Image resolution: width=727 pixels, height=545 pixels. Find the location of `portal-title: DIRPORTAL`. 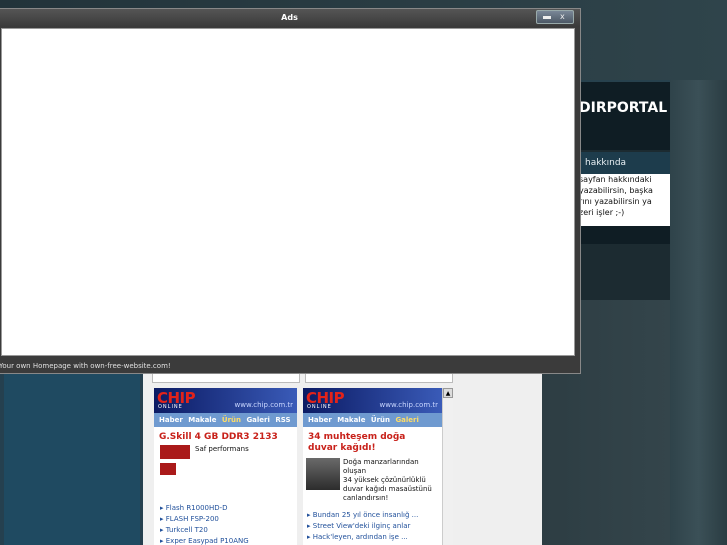

portal-title: DIRPORTAL is located at coordinates (623, 108).